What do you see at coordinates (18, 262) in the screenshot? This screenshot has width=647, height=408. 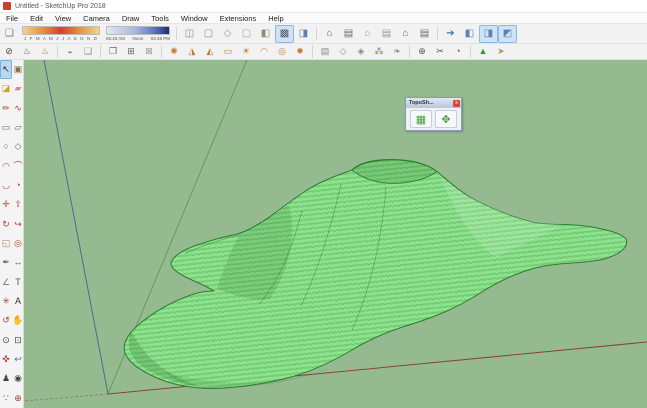 I see `dimension-tool: ↔` at bounding box center [18, 262].